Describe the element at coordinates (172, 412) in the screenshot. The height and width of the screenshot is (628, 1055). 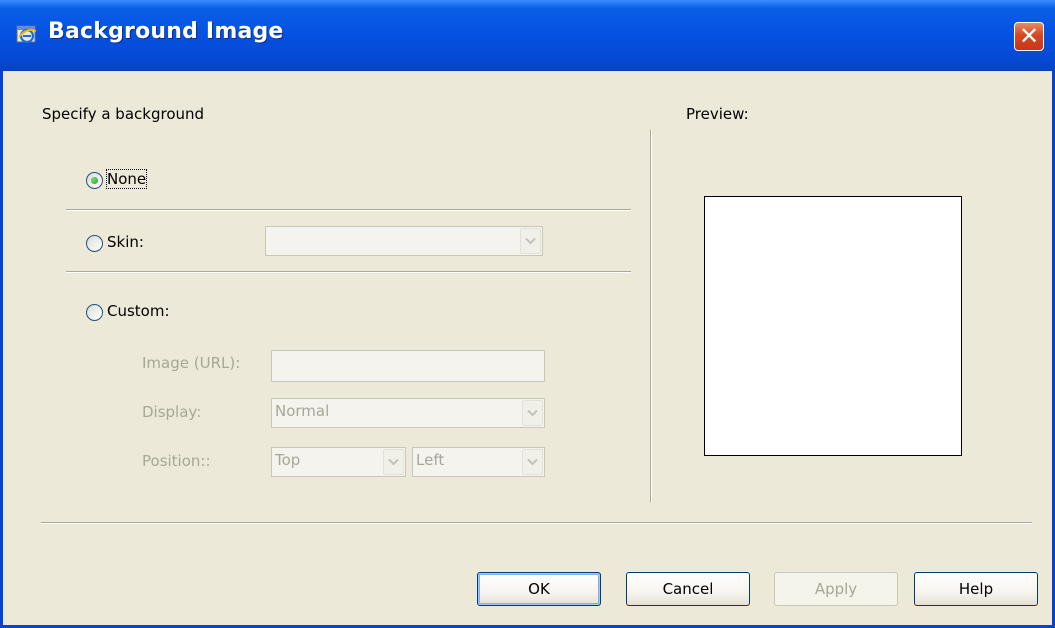
I see `display-label: Display:` at that location.